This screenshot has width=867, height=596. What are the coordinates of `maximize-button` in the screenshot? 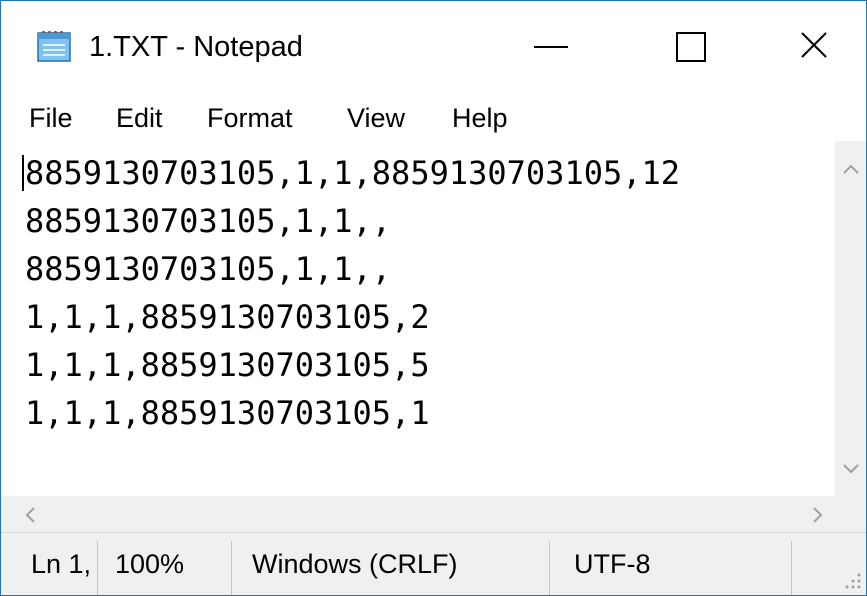 It's located at (691, 47).